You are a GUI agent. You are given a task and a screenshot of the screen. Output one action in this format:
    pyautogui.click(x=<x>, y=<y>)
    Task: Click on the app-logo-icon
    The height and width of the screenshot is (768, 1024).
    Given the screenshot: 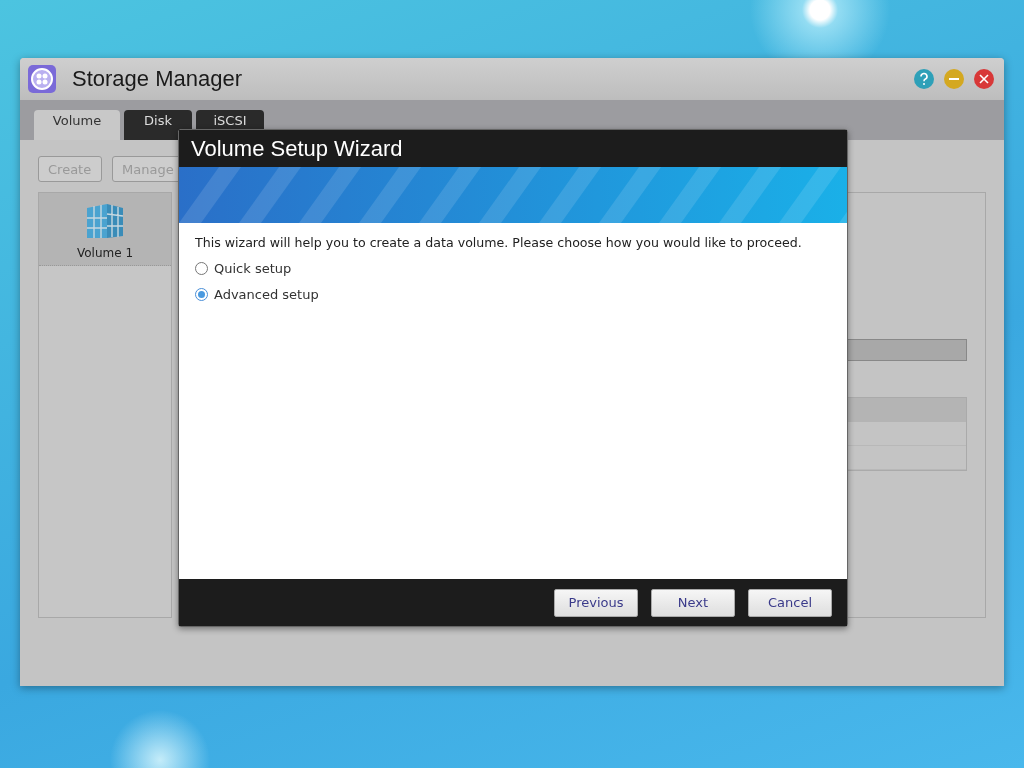 What is the action you would take?
    pyautogui.click(x=42, y=79)
    